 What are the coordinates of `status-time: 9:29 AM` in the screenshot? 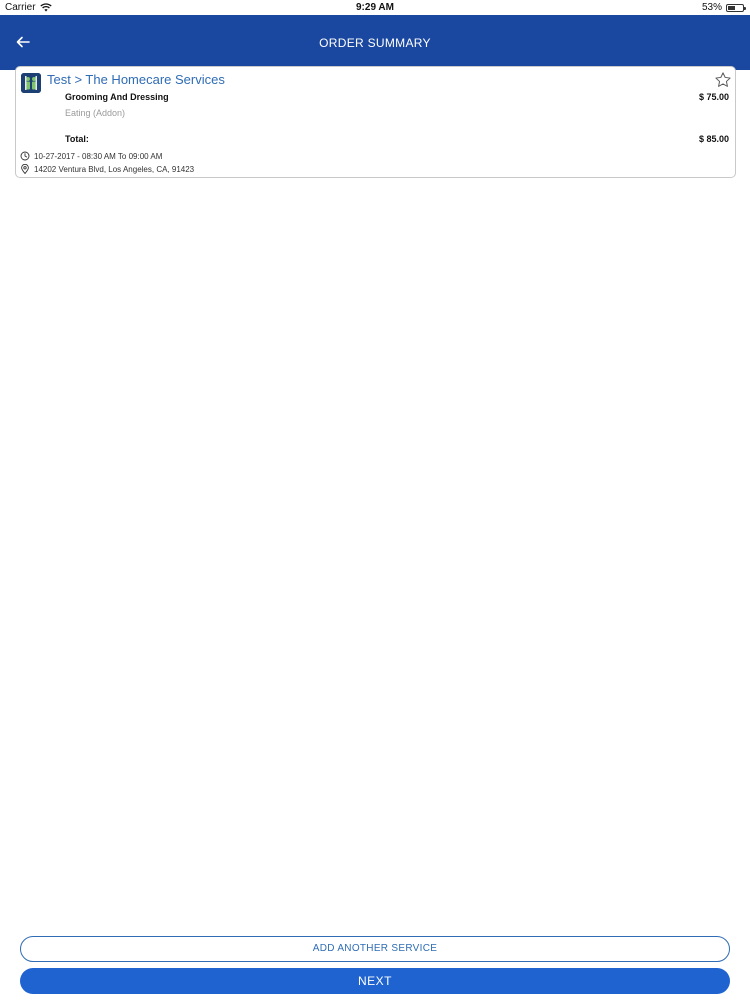 It's located at (375, 7).